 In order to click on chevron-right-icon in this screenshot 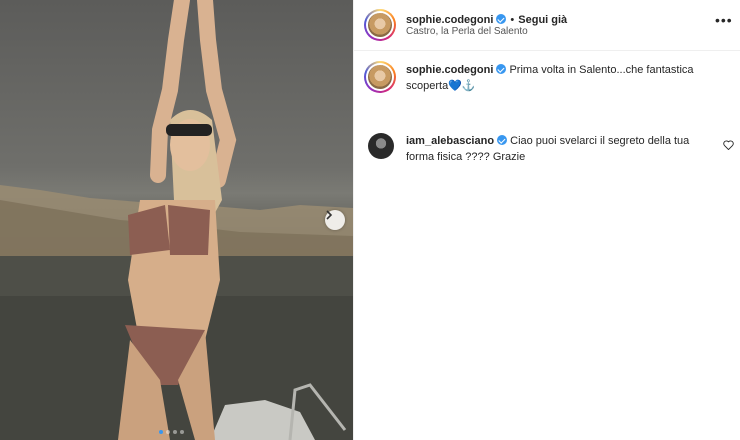, I will do `click(329, 215)`.